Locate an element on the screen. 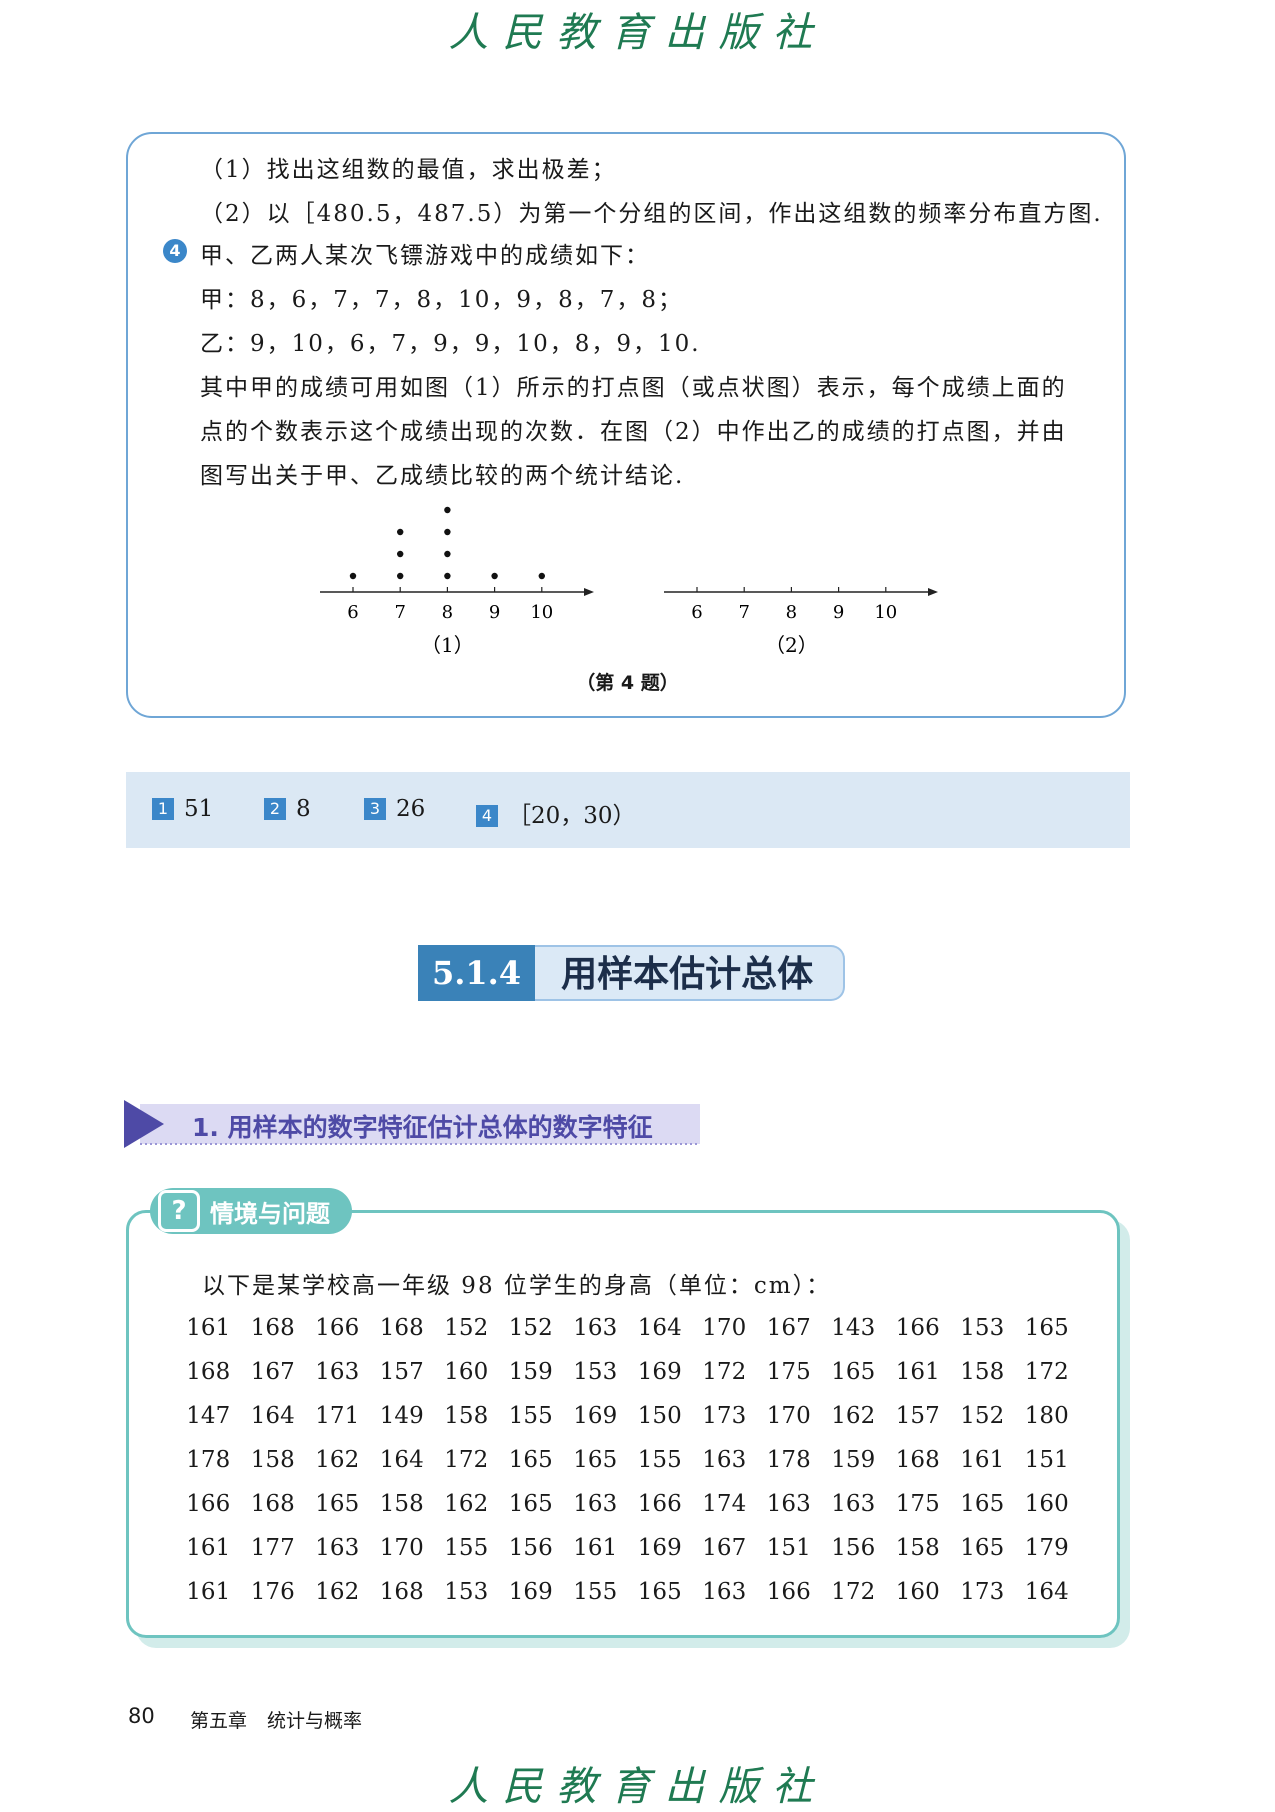 Image resolution: width=1275 pixels, height=1812 pixels. situation-intro: 以下是某学校高一年级 98 位学生的身高（单位：cm）： is located at coordinates (517, 1286).